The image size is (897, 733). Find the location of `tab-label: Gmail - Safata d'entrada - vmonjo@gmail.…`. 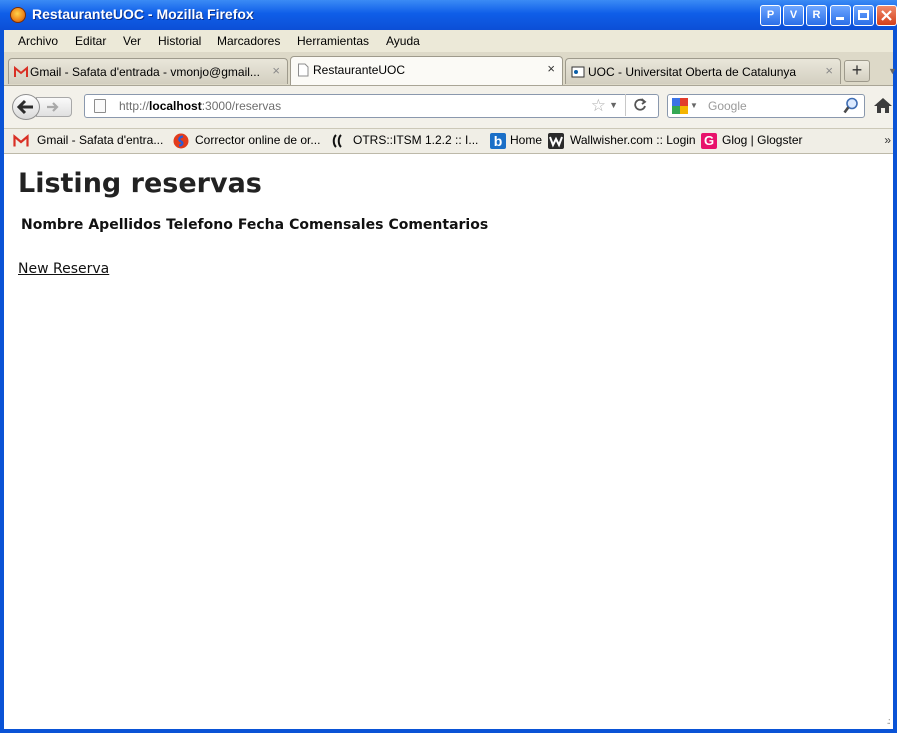

tab-label: Gmail - Safata d'entrada - vmonjo@gmail.… is located at coordinates (145, 72).